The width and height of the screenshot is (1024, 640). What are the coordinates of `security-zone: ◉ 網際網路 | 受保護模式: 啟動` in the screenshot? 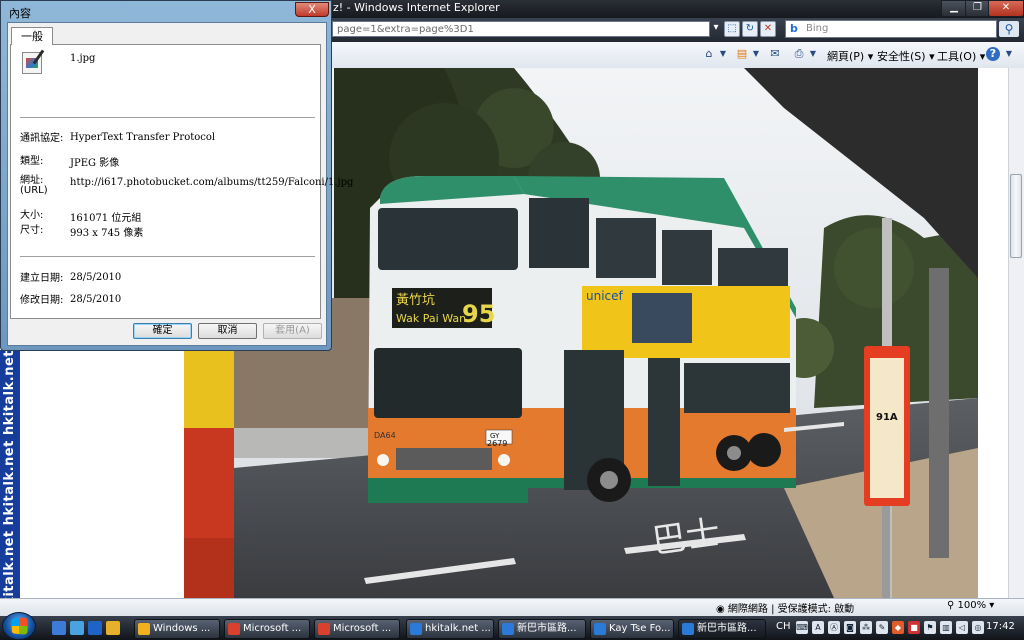 It's located at (785, 607).